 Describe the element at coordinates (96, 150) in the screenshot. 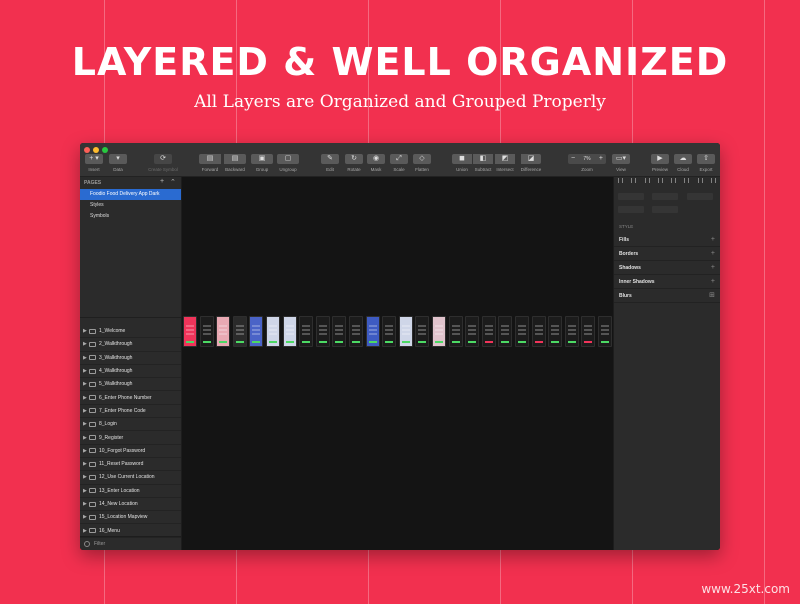

I see `minimize-window-button` at that location.